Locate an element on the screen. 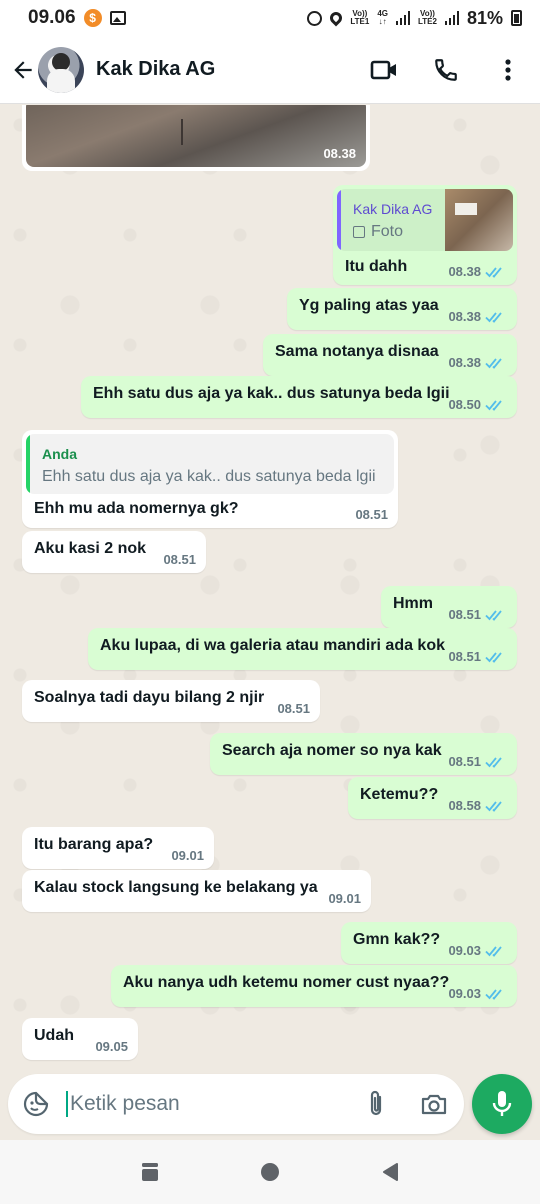 The width and height of the screenshot is (540, 1204). message-text: Kalau stock langsung ke belakang ya is located at coordinates (176, 887).